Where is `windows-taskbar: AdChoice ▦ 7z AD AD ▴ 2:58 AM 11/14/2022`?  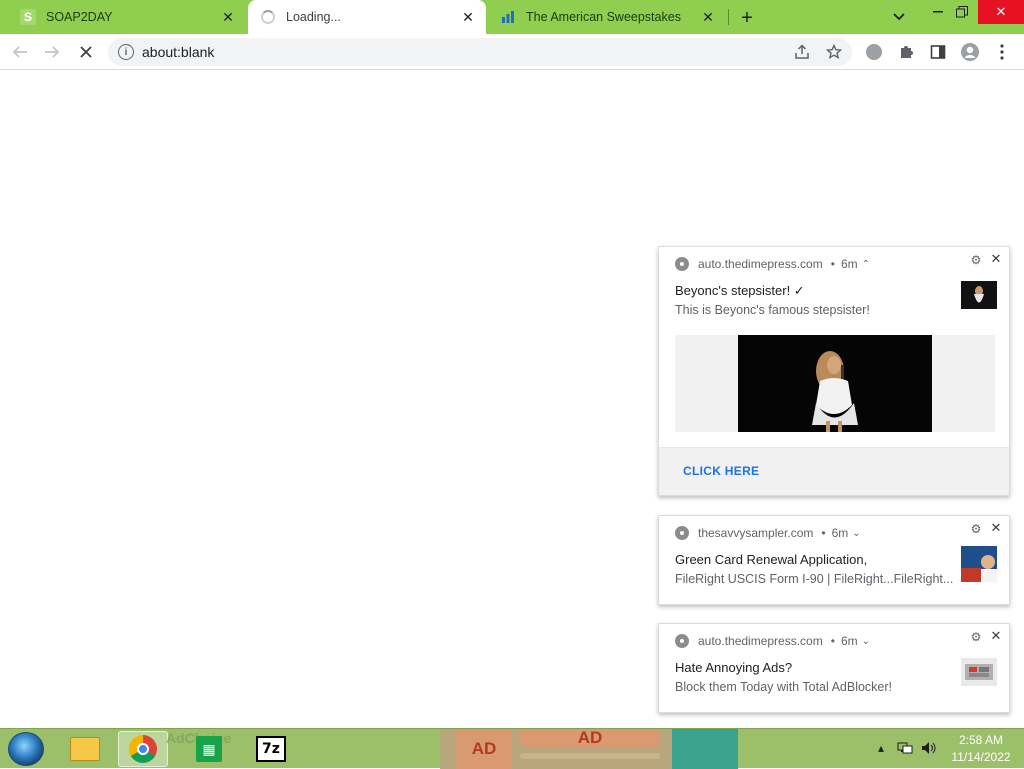 windows-taskbar: AdChoice ▦ 7z AD AD ▴ 2:58 AM 11/14/2022 is located at coordinates (512, 748).